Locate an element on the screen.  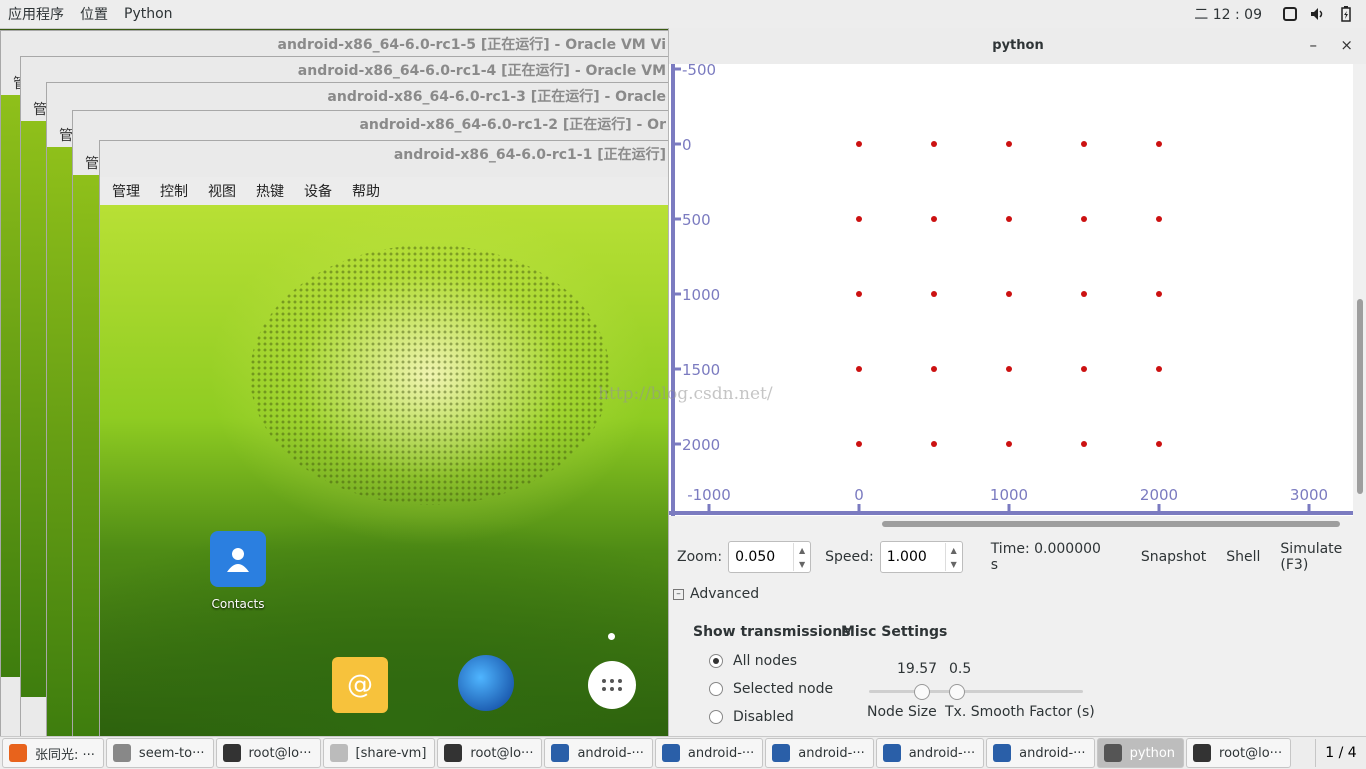
vm-menu-manage: 管理 is located at coordinates (126, 191).